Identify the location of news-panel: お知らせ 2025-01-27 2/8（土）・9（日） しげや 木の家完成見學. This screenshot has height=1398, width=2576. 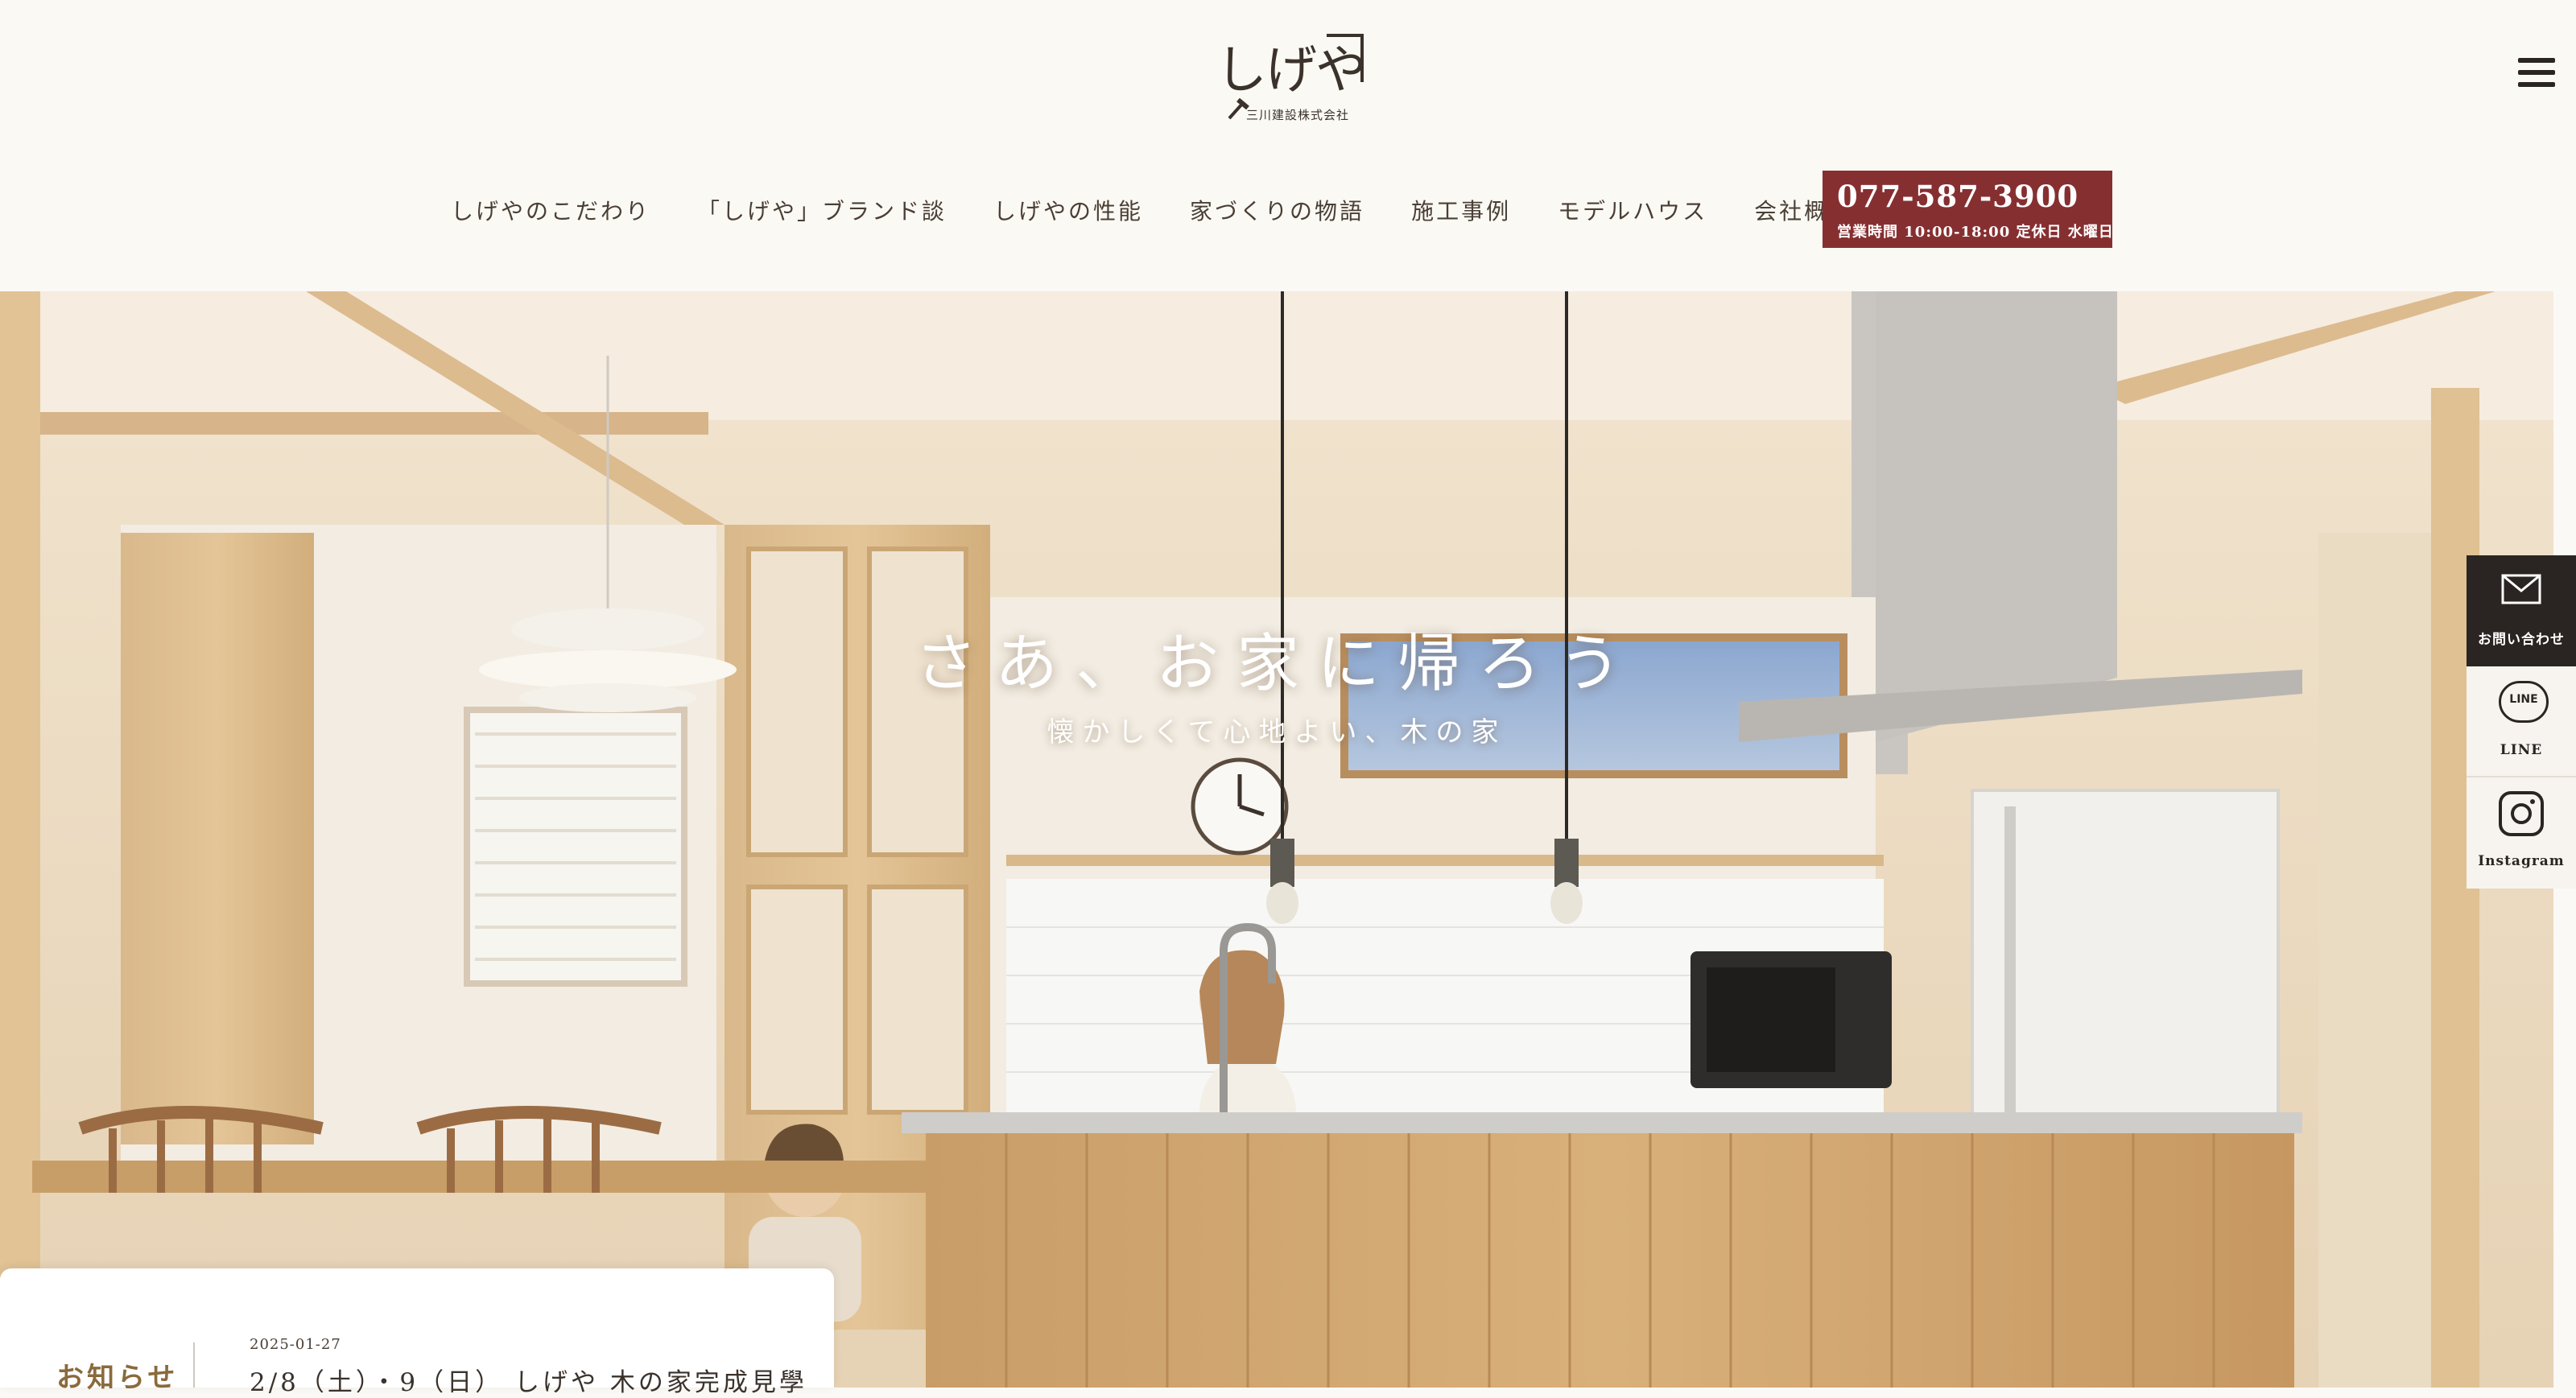
(417, 1332).